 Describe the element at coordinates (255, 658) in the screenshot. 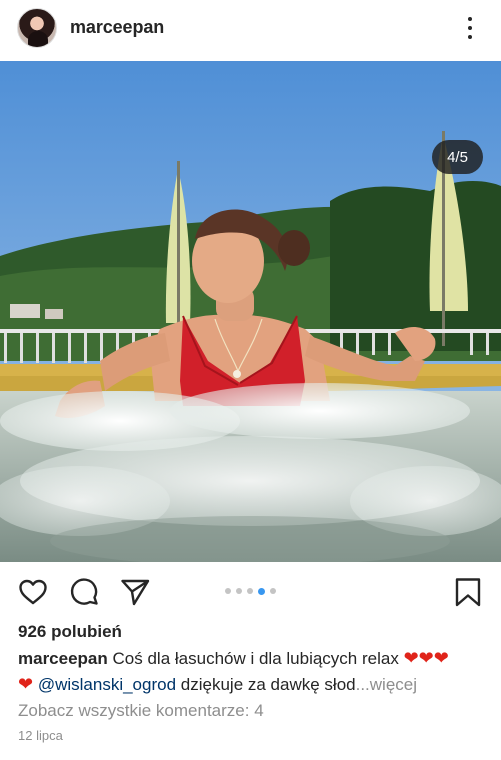

I see `caption-text: Coś dla łasuchów i dla lubiących relax` at that location.